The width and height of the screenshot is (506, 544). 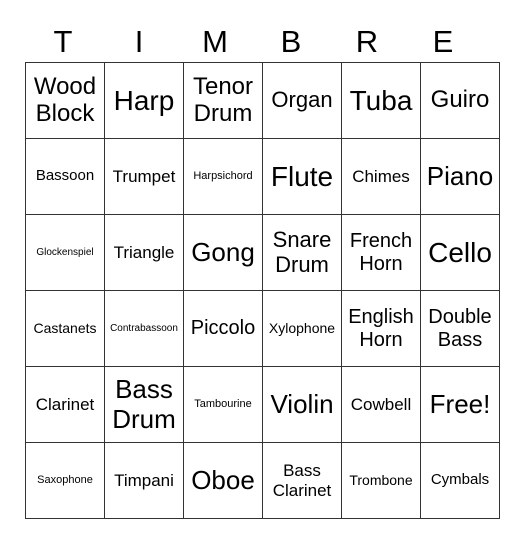 I want to click on header-letter: R, so click(x=367, y=41).